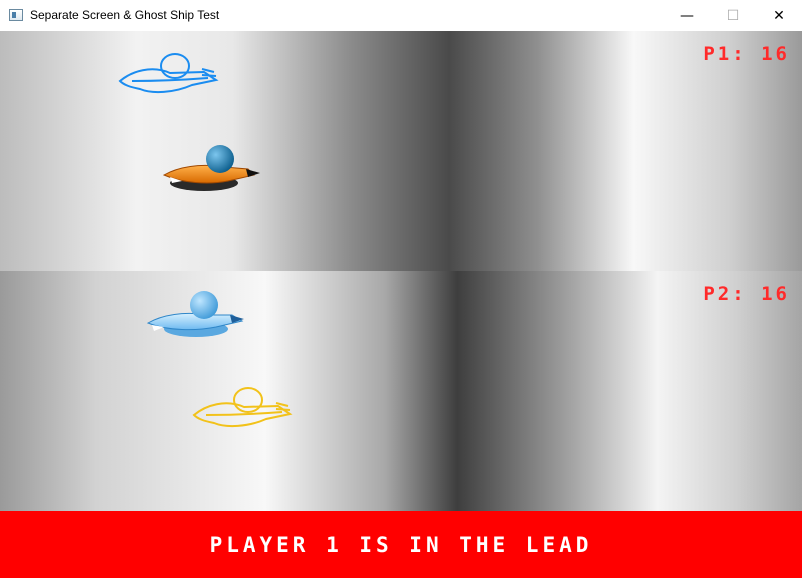 Image resolution: width=802 pixels, height=578 pixels. I want to click on status-banner: PLAYER 1 IS IN THE LEAD, so click(401, 544).